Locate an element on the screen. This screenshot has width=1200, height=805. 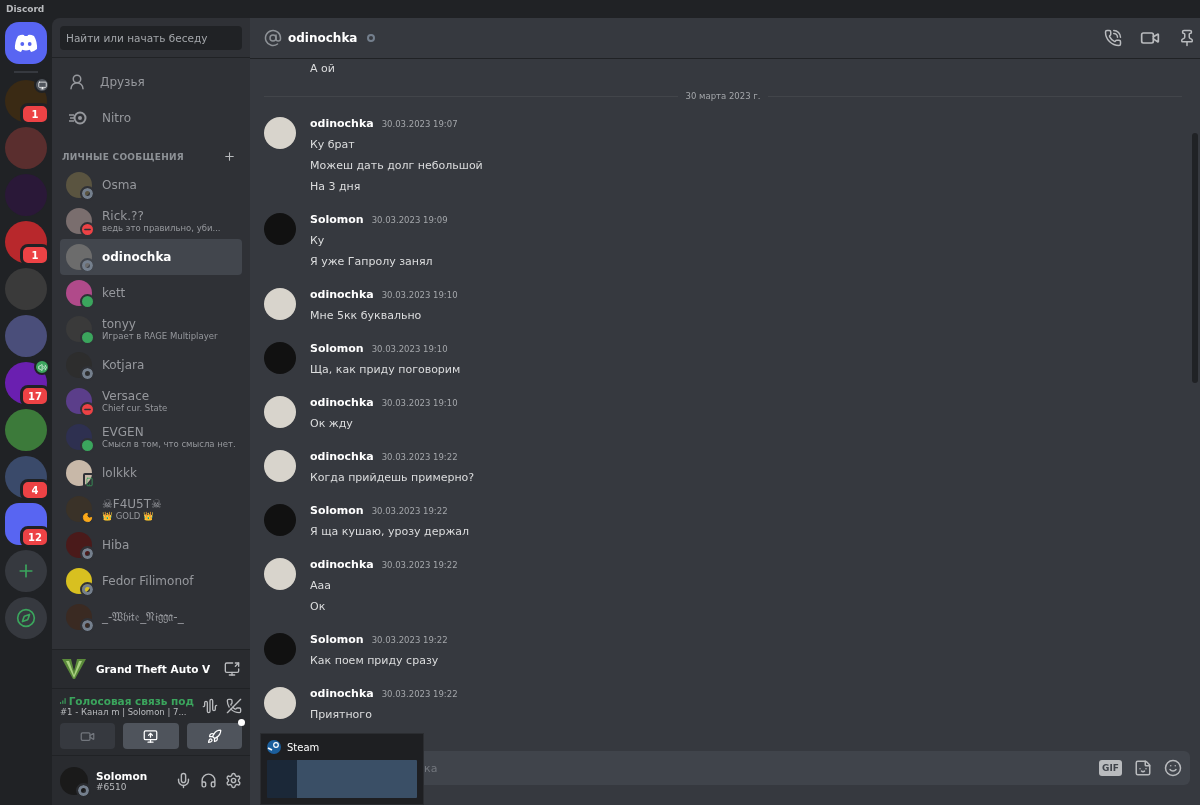
search-field: Найти или начать беседу is located at coordinates (151, 37).